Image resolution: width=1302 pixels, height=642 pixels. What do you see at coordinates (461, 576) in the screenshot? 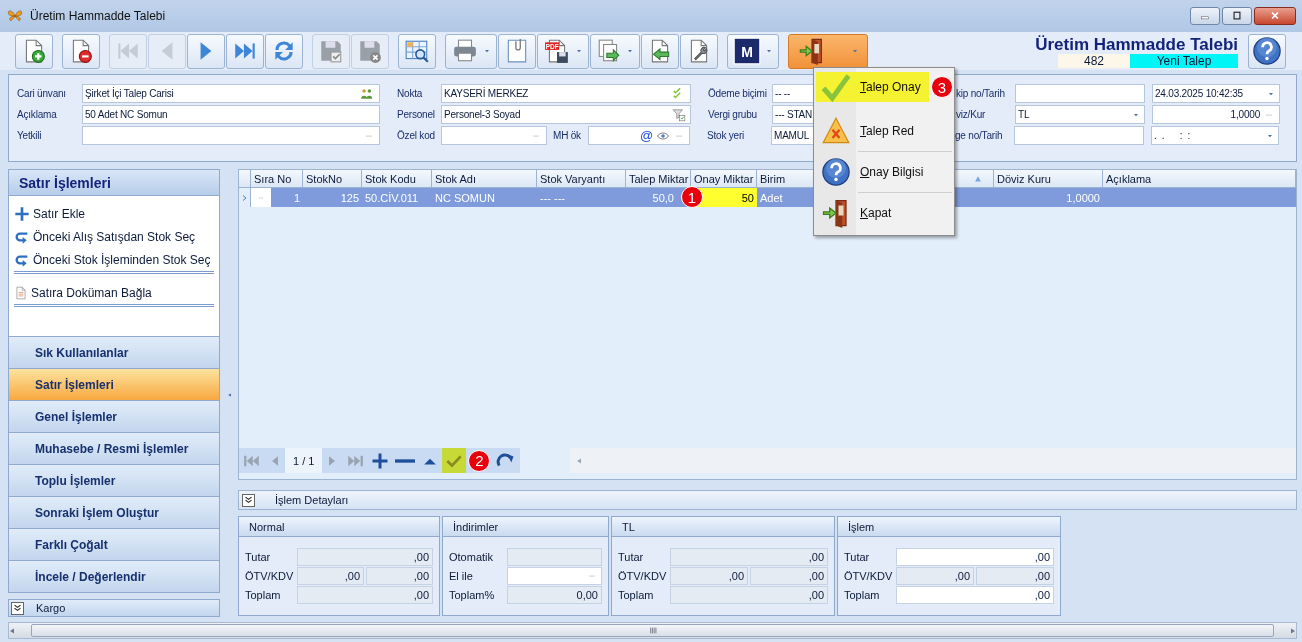
I see `field-label: El ile` at bounding box center [461, 576].